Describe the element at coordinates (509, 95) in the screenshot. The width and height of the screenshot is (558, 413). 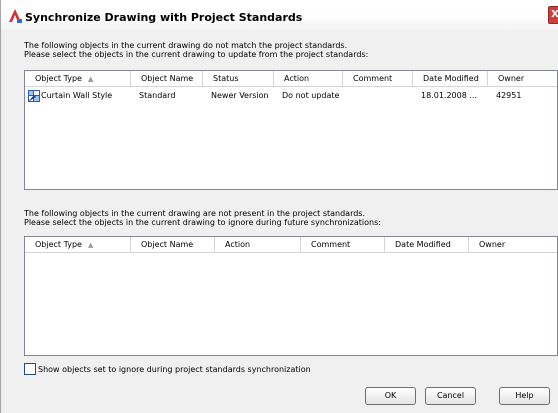
I see `cell-owner: 42951` at that location.